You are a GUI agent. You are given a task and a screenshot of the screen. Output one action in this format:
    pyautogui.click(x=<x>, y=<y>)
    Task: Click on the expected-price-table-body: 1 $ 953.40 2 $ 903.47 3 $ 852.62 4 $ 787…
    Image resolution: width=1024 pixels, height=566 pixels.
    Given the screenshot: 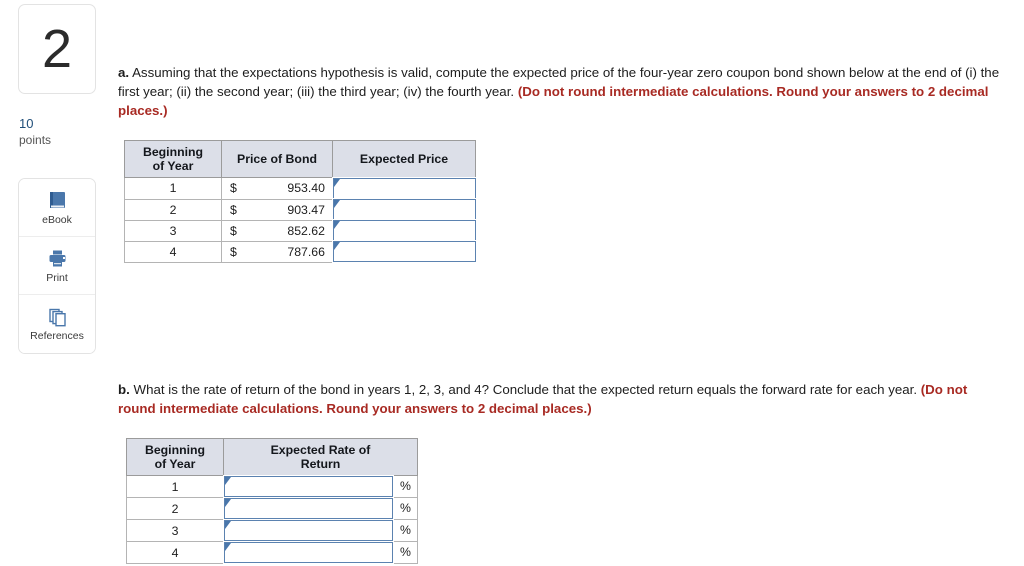 What is the action you would take?
    pyautogui.click(x=300, y=220)
    